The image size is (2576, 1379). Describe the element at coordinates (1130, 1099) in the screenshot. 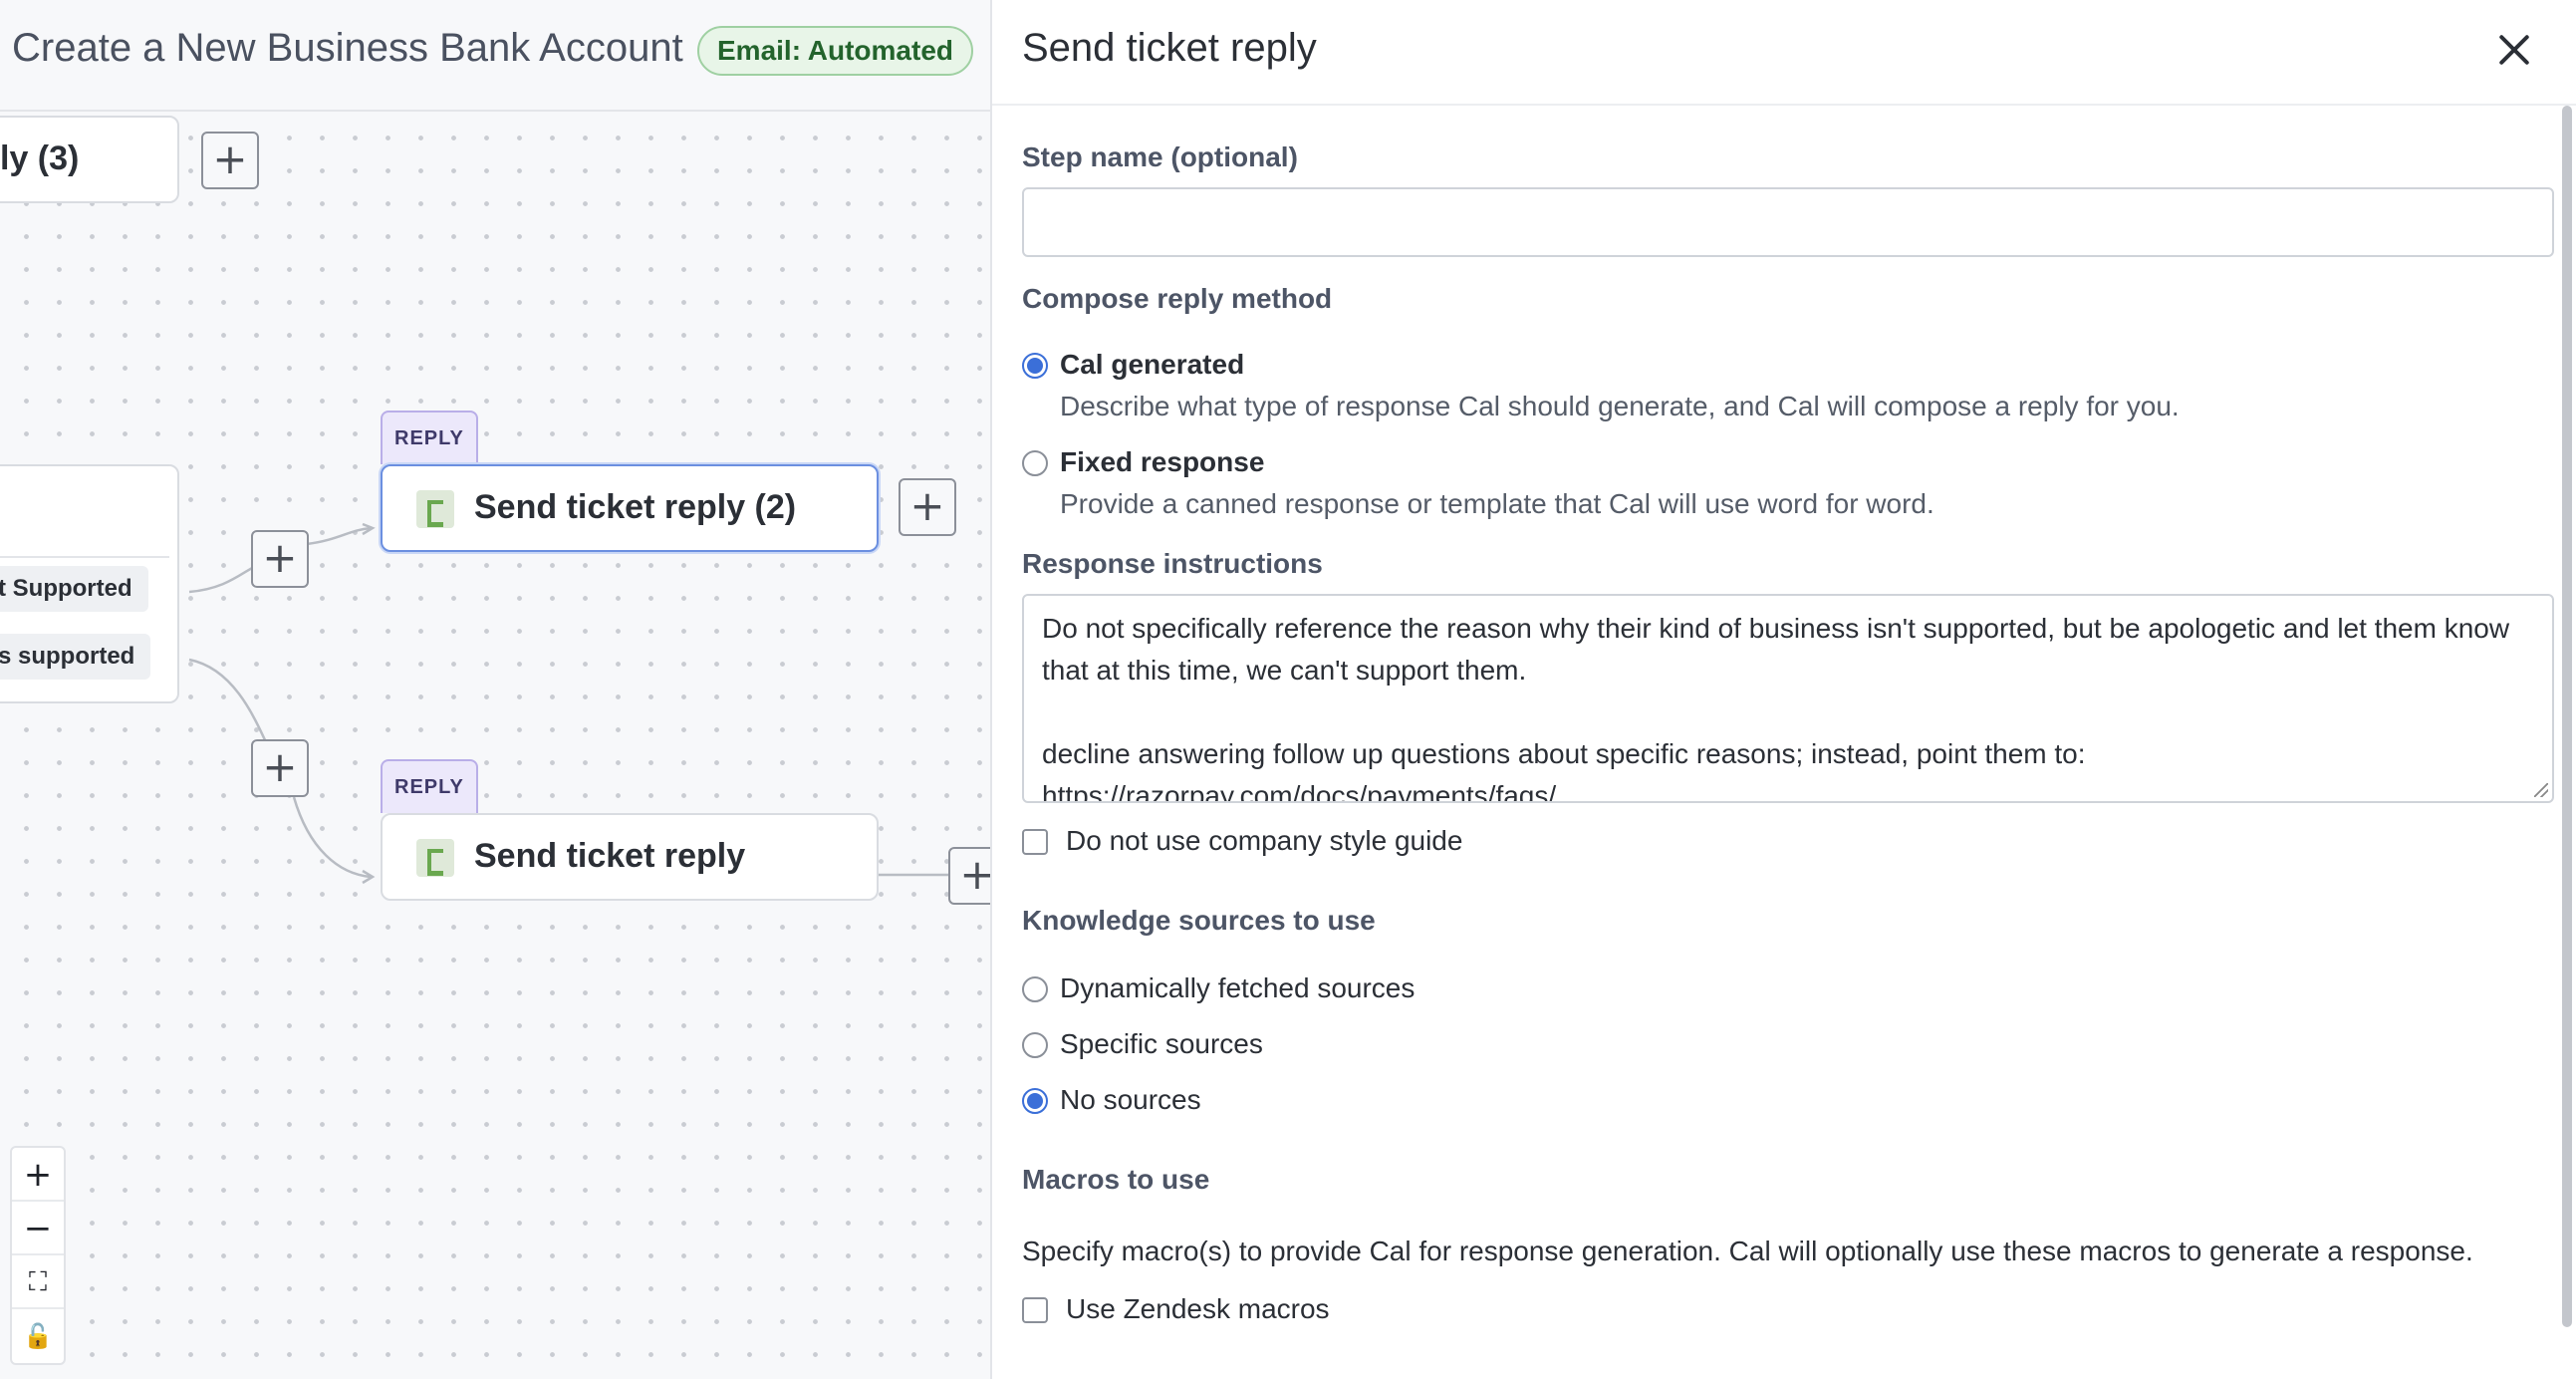

I see `radio-label: No sources` at that location.